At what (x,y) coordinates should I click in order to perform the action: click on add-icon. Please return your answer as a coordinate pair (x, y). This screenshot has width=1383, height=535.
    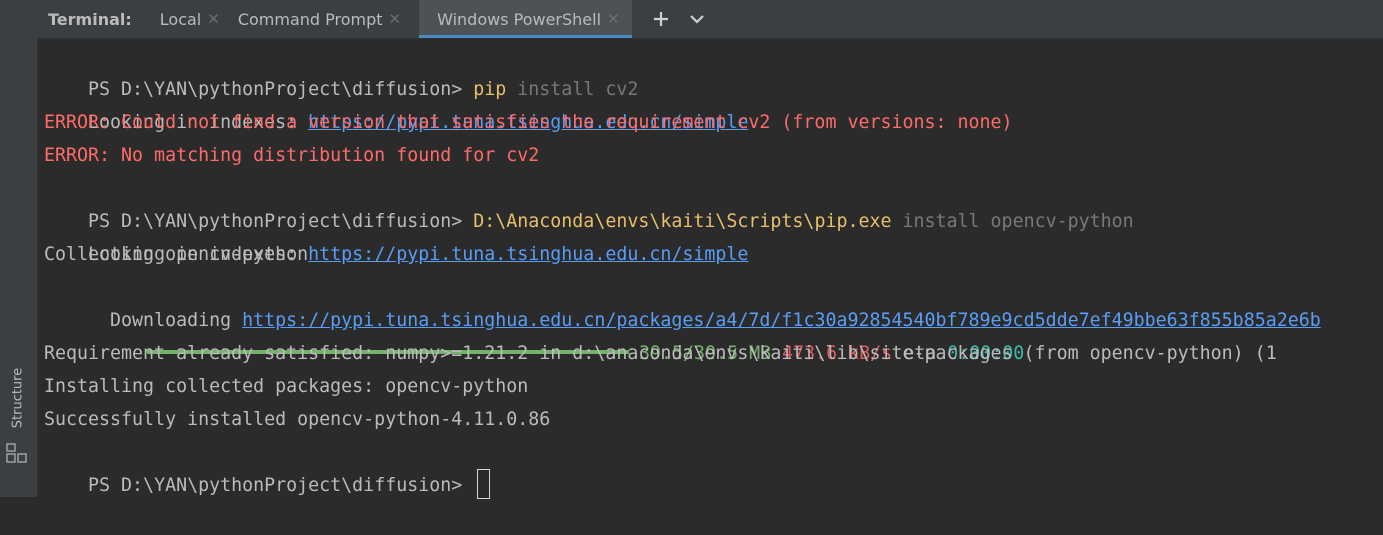
    Looking at the image, I should click on (661, 19).